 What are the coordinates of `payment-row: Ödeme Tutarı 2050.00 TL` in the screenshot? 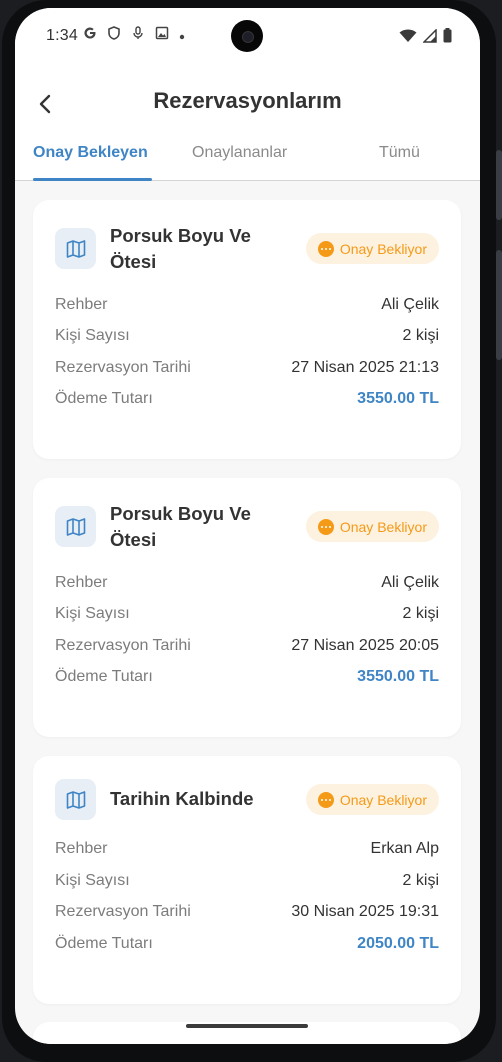 It's located at (247, 944).